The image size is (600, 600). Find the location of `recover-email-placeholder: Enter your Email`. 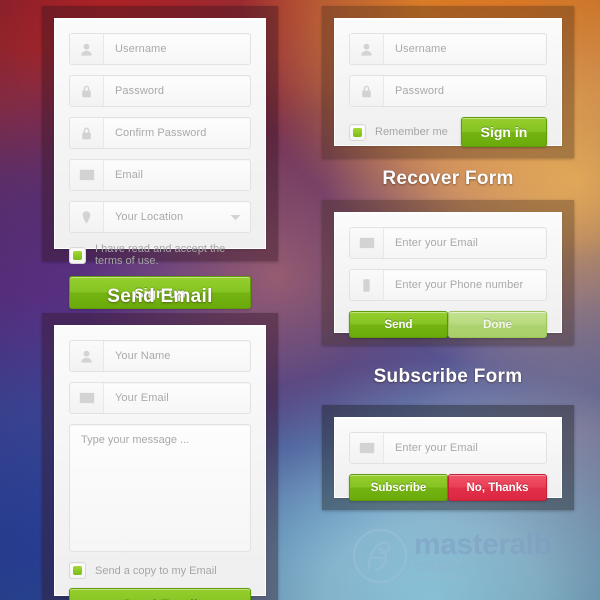

recover-email-placeholder: Enter your Email is located at coordinates (436, 243).